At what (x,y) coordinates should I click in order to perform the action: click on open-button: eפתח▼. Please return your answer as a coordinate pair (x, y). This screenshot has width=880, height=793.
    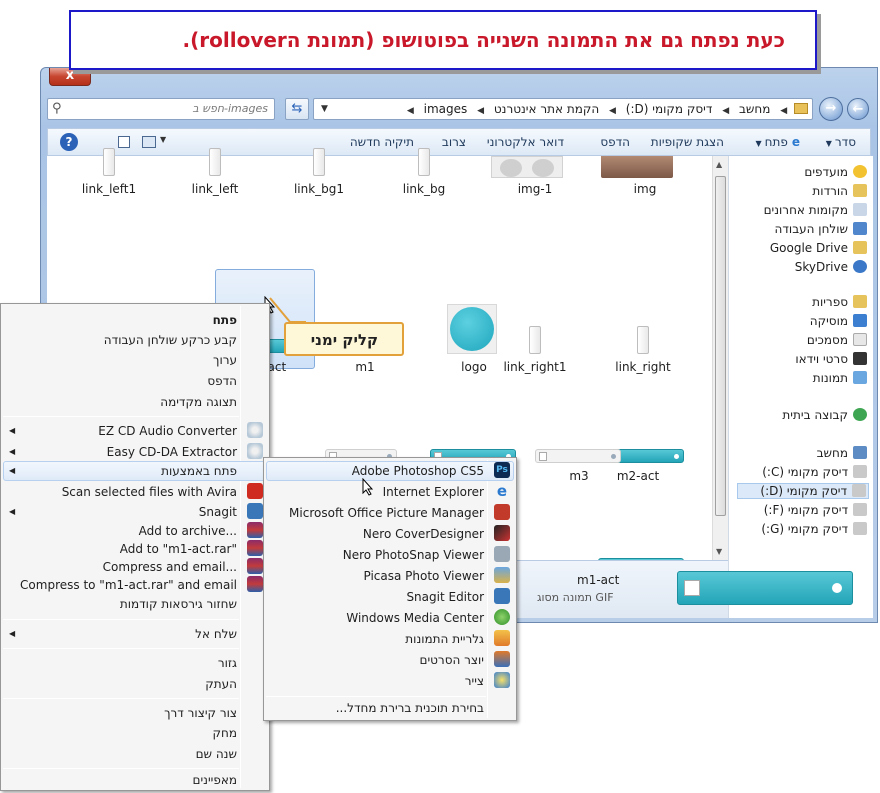
    Looking at the image, I should click on (777, 142).